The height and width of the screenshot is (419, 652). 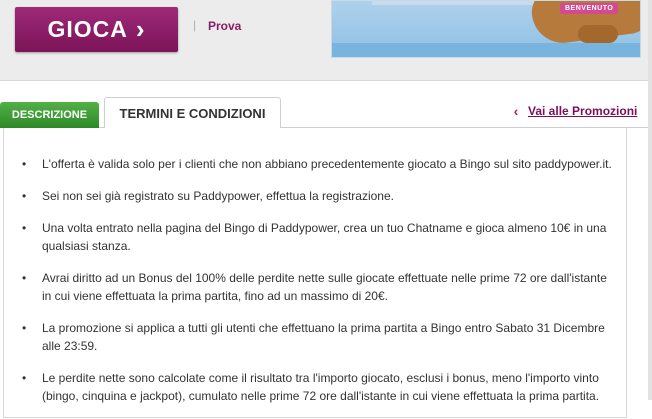 What do you see at coordinates (583, 111) in the screenshot?
I see `promotions-link-label: Vai alle Promozioni` at bounding box center [583, 111].